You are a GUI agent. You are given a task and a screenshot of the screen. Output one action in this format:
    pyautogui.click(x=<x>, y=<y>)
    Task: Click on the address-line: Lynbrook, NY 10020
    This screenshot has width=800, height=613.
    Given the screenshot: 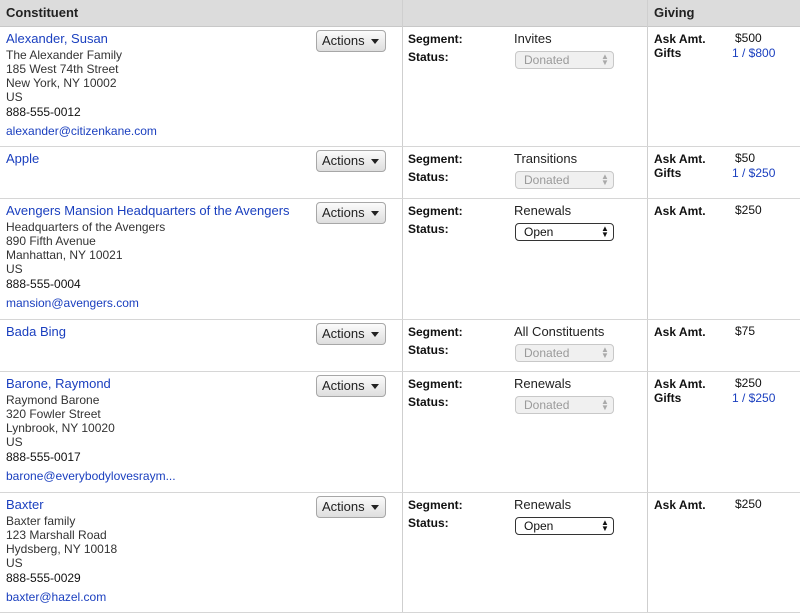 What is the action you would take?
    pyautogui.click(x=60, y=428)
    